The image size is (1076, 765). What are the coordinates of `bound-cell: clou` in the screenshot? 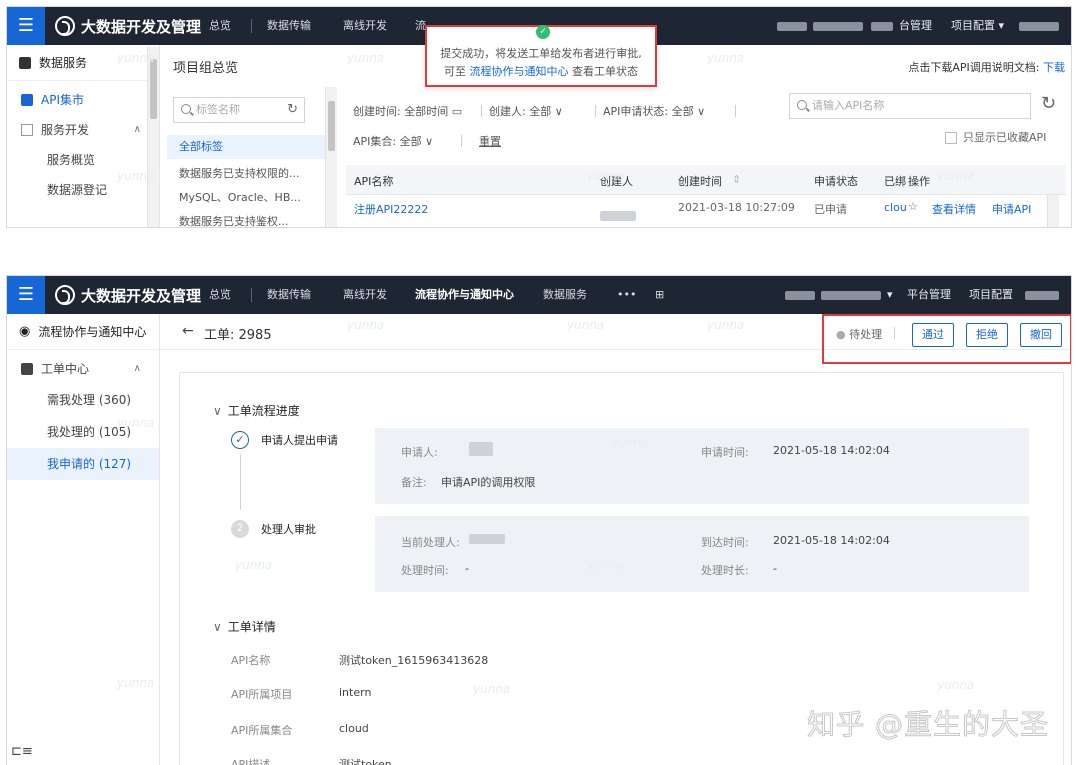 It's located at (895, 207).